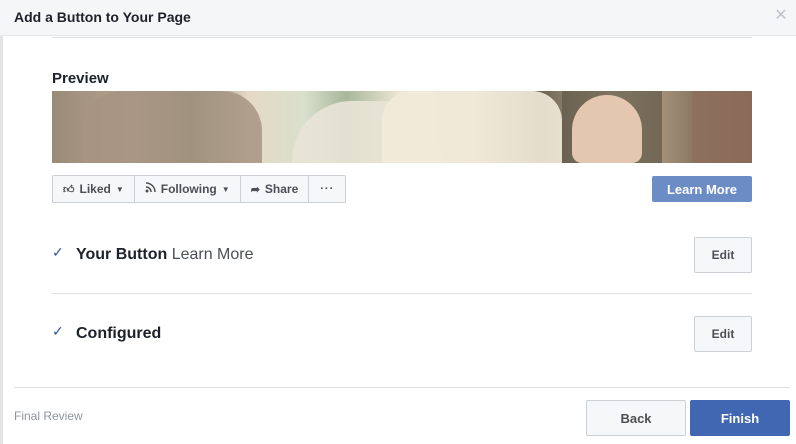  I want to click on step-title: Your Button, so click(122, 254).